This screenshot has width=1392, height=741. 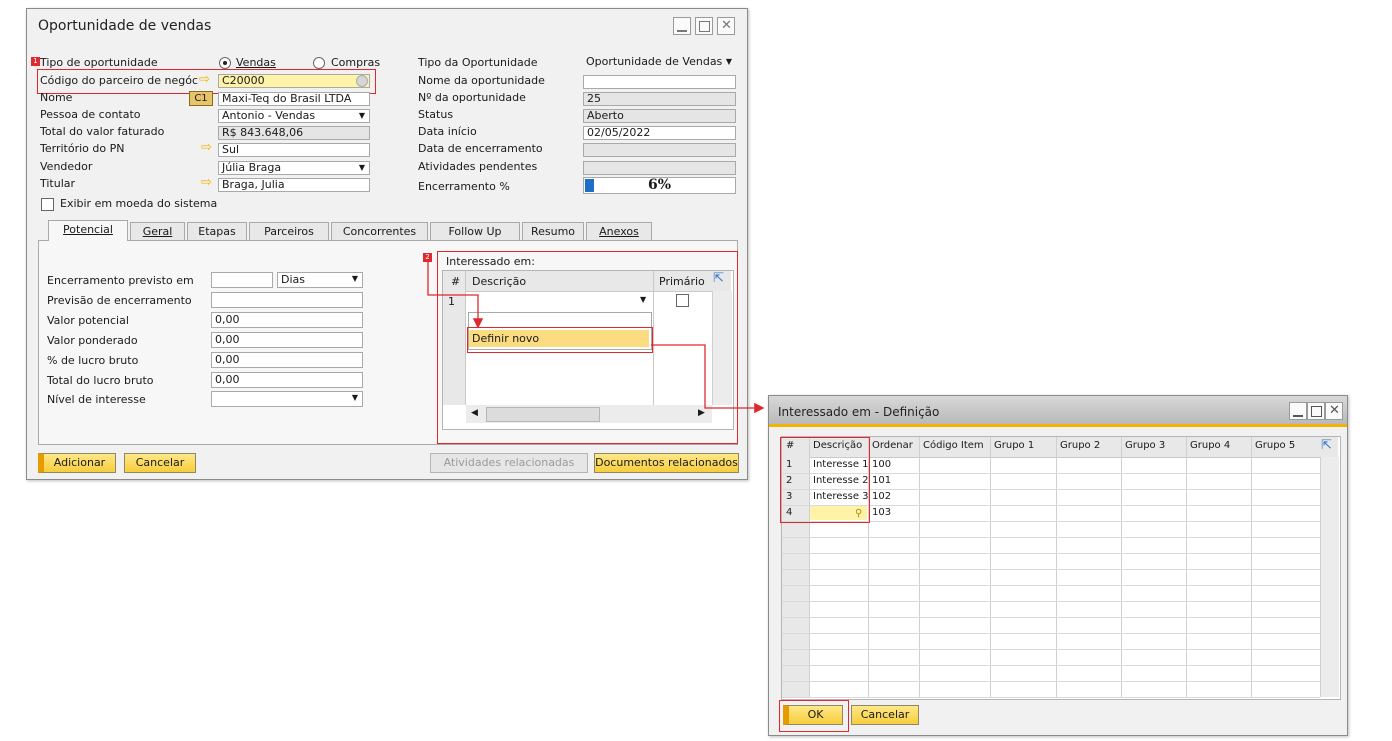 I want to click on popup-close-button: ✕, so click(x=1334, y=411).